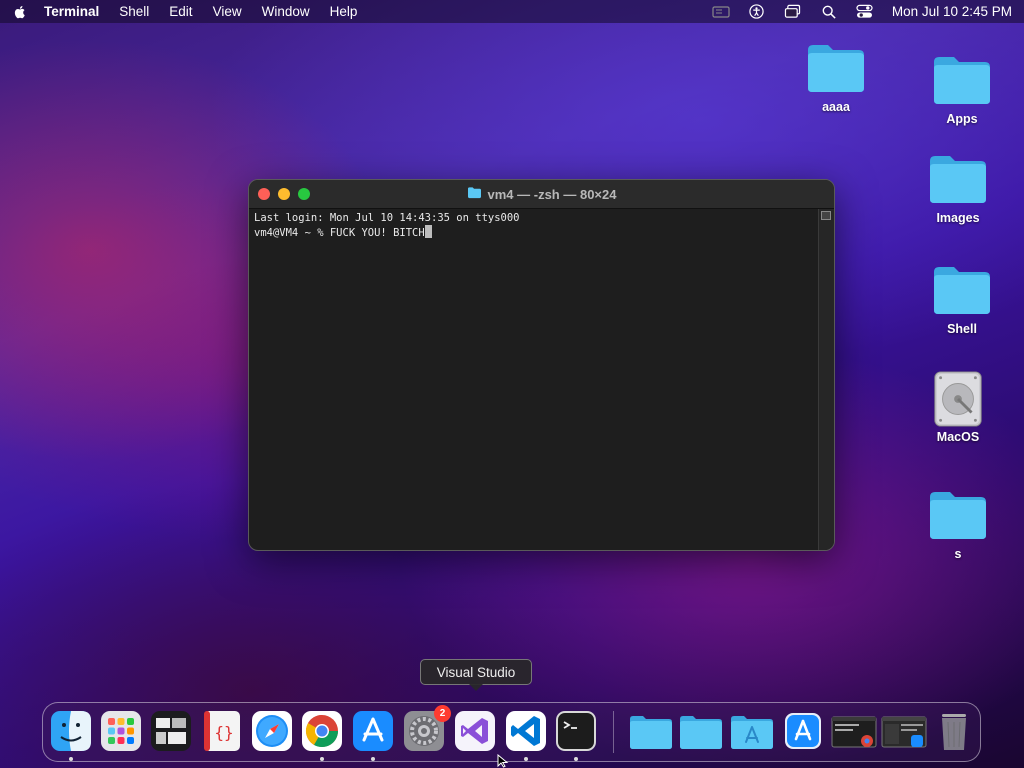 The image size is (1024, 768). What do you see at coordinates (427, 728) in the screenshot?
I see `dock-system-preferences: 2` at bounding box center [427, 728].